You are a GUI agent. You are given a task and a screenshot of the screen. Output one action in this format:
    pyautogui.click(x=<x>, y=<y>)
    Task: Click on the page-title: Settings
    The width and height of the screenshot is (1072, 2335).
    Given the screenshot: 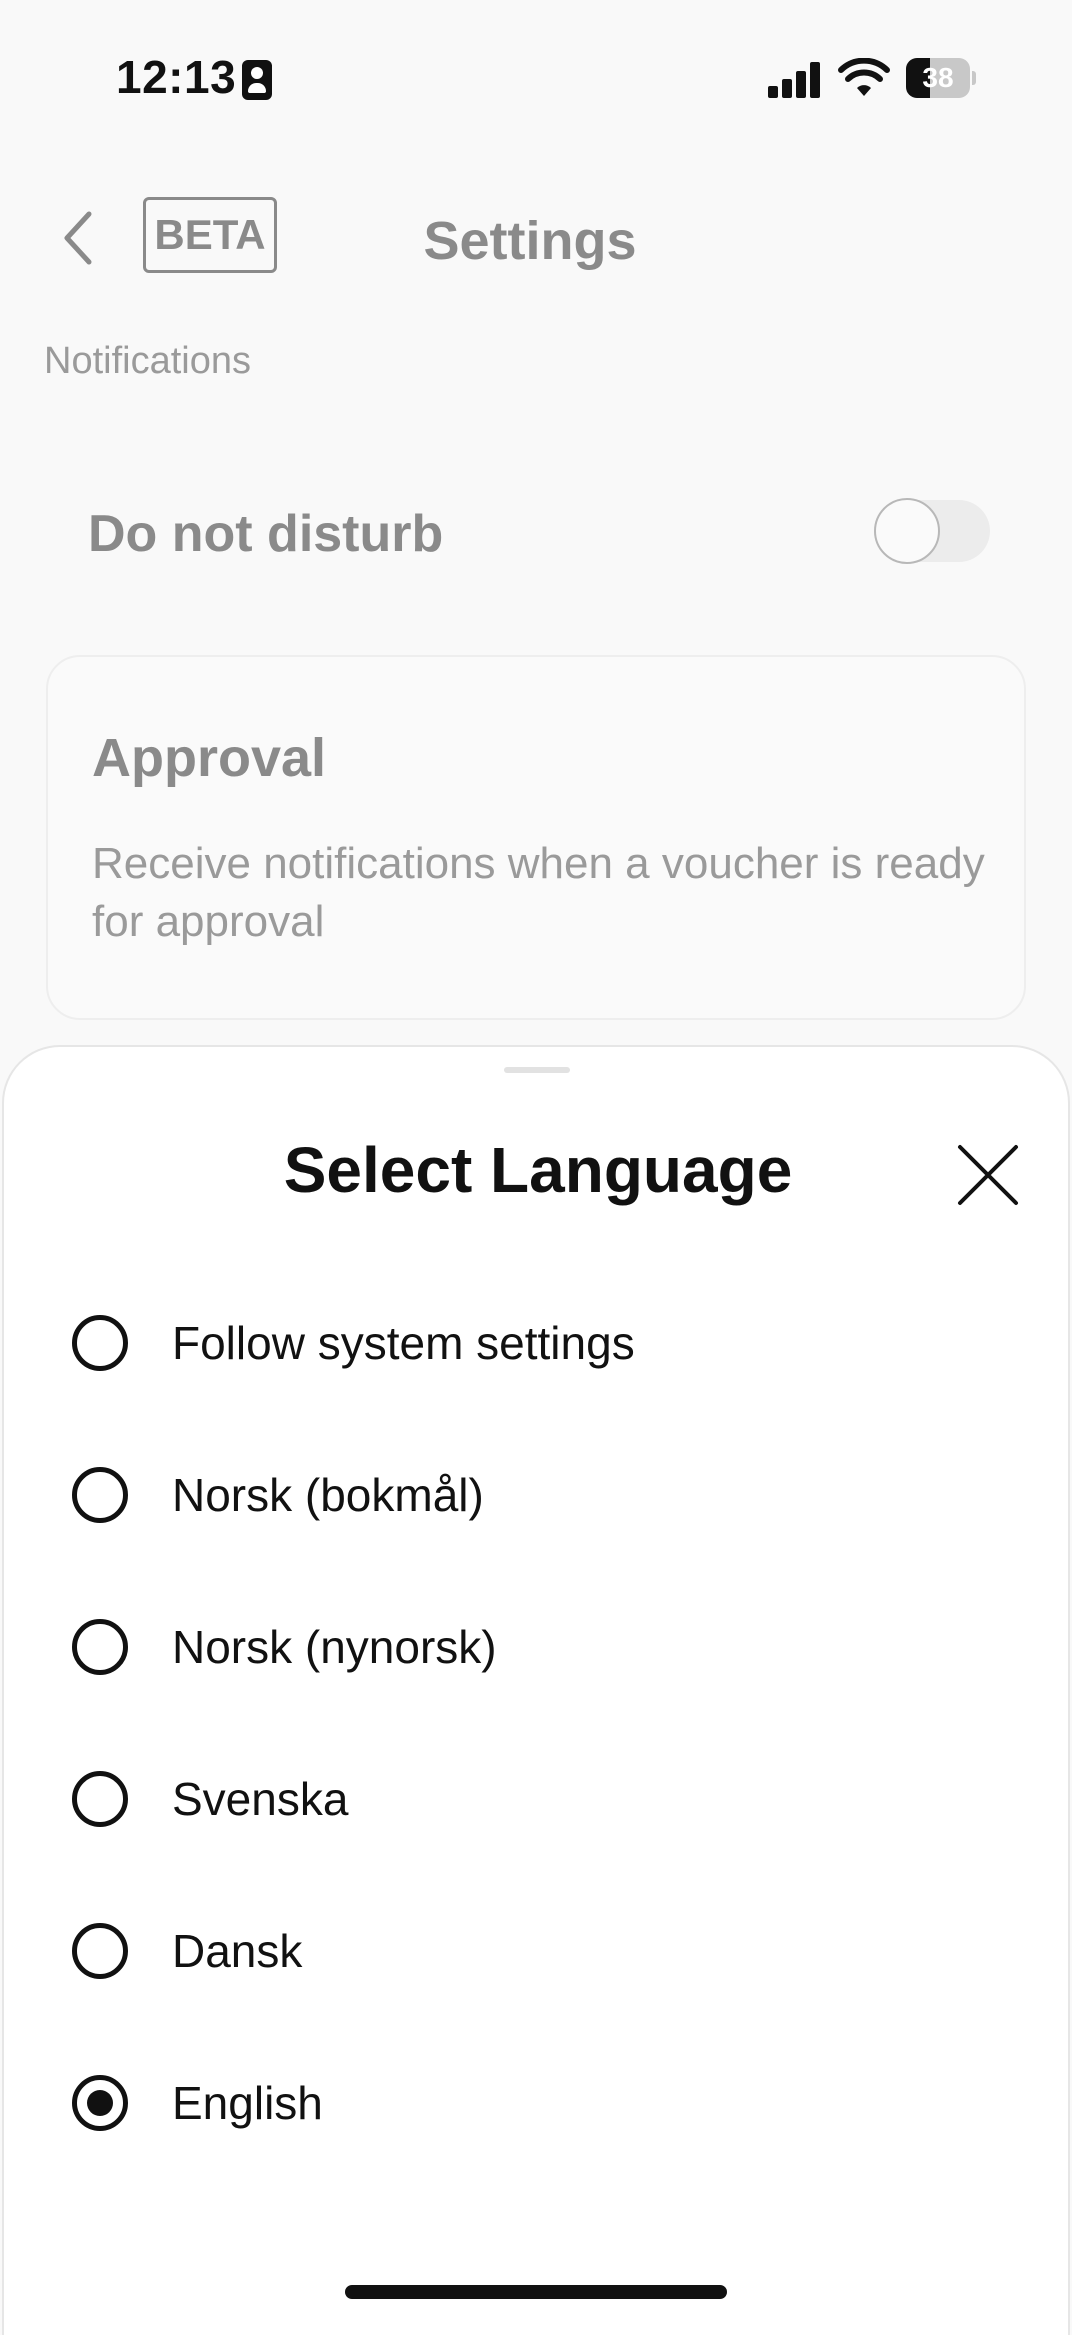 What is the action you would take?
    pyautogui.click(x=530, y=241)
    